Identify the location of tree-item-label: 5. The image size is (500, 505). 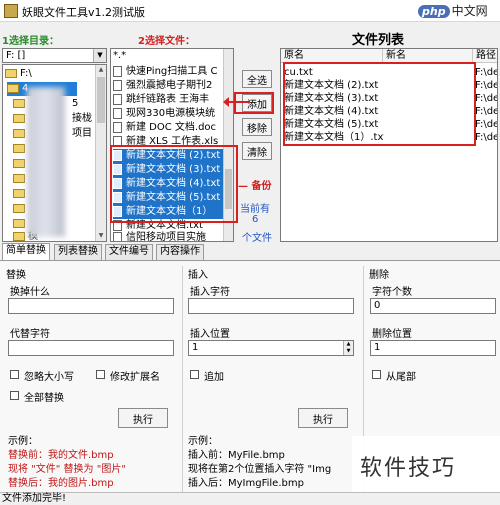
(75, 103).